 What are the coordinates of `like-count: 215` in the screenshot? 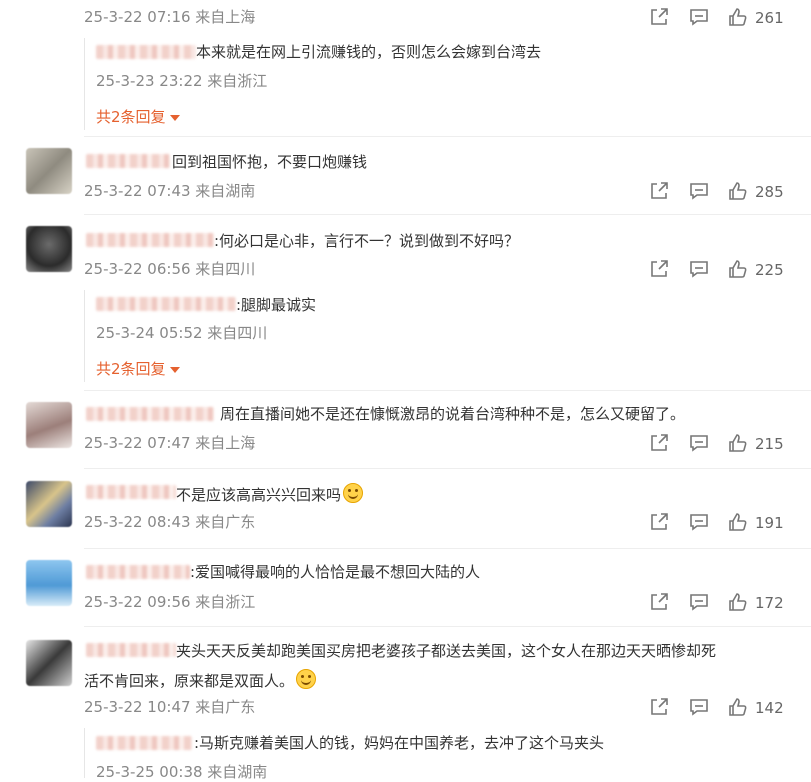 It's located at (769, 444).